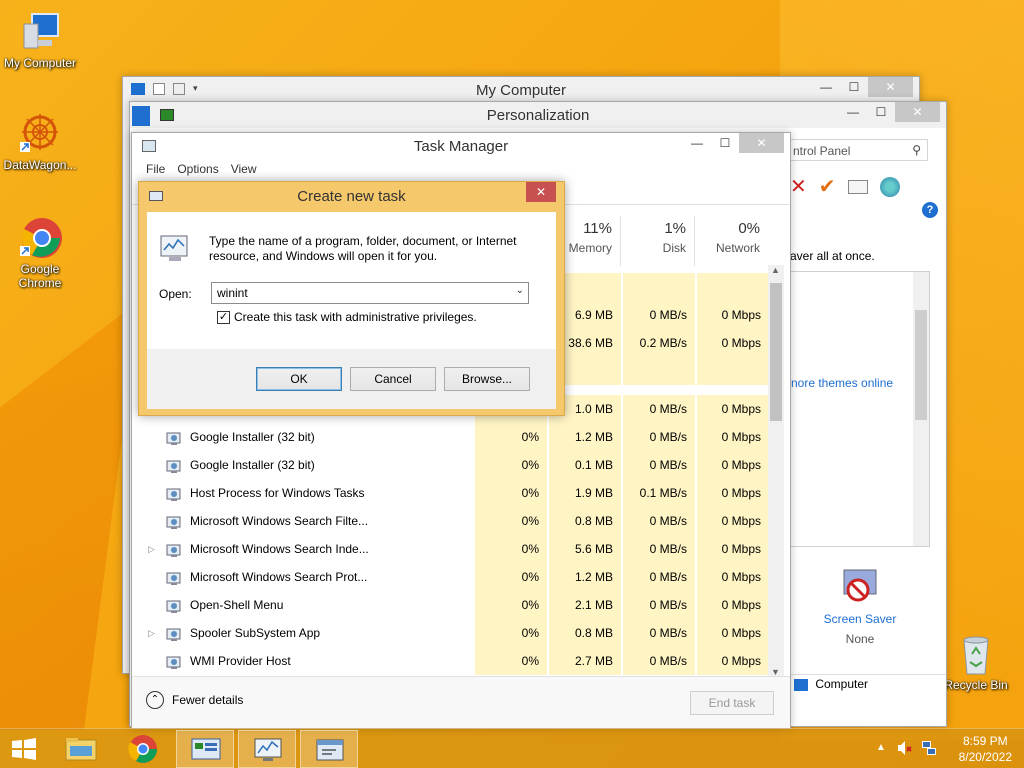  I want to click on start-button, so click(24, 749).